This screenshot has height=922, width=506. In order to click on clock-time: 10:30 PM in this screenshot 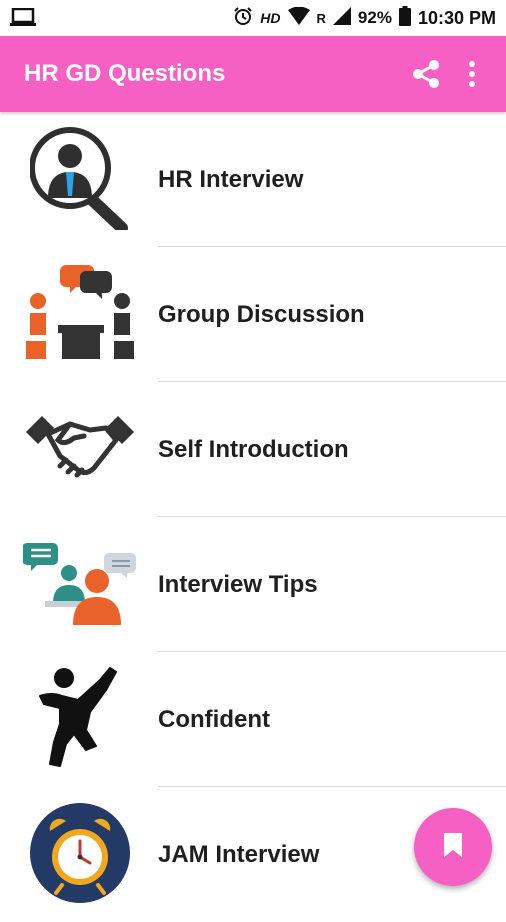, I will do `click(456, 17)`.